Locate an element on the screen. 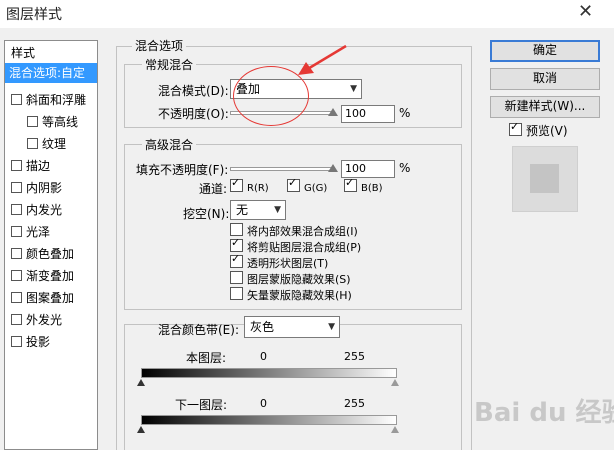 This screenshot has width=614, height=450. option-vector-mask-hides: 矢量蒙版隐藏效果(H) is located at coordinates (291, 295).